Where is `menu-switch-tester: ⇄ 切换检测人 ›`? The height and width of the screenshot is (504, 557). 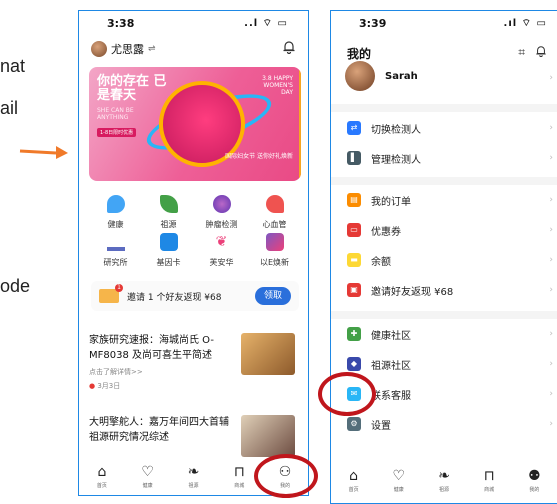 menu-switch-tester: ⇄ 切换检测人 › is located at coordinates (452, 128).